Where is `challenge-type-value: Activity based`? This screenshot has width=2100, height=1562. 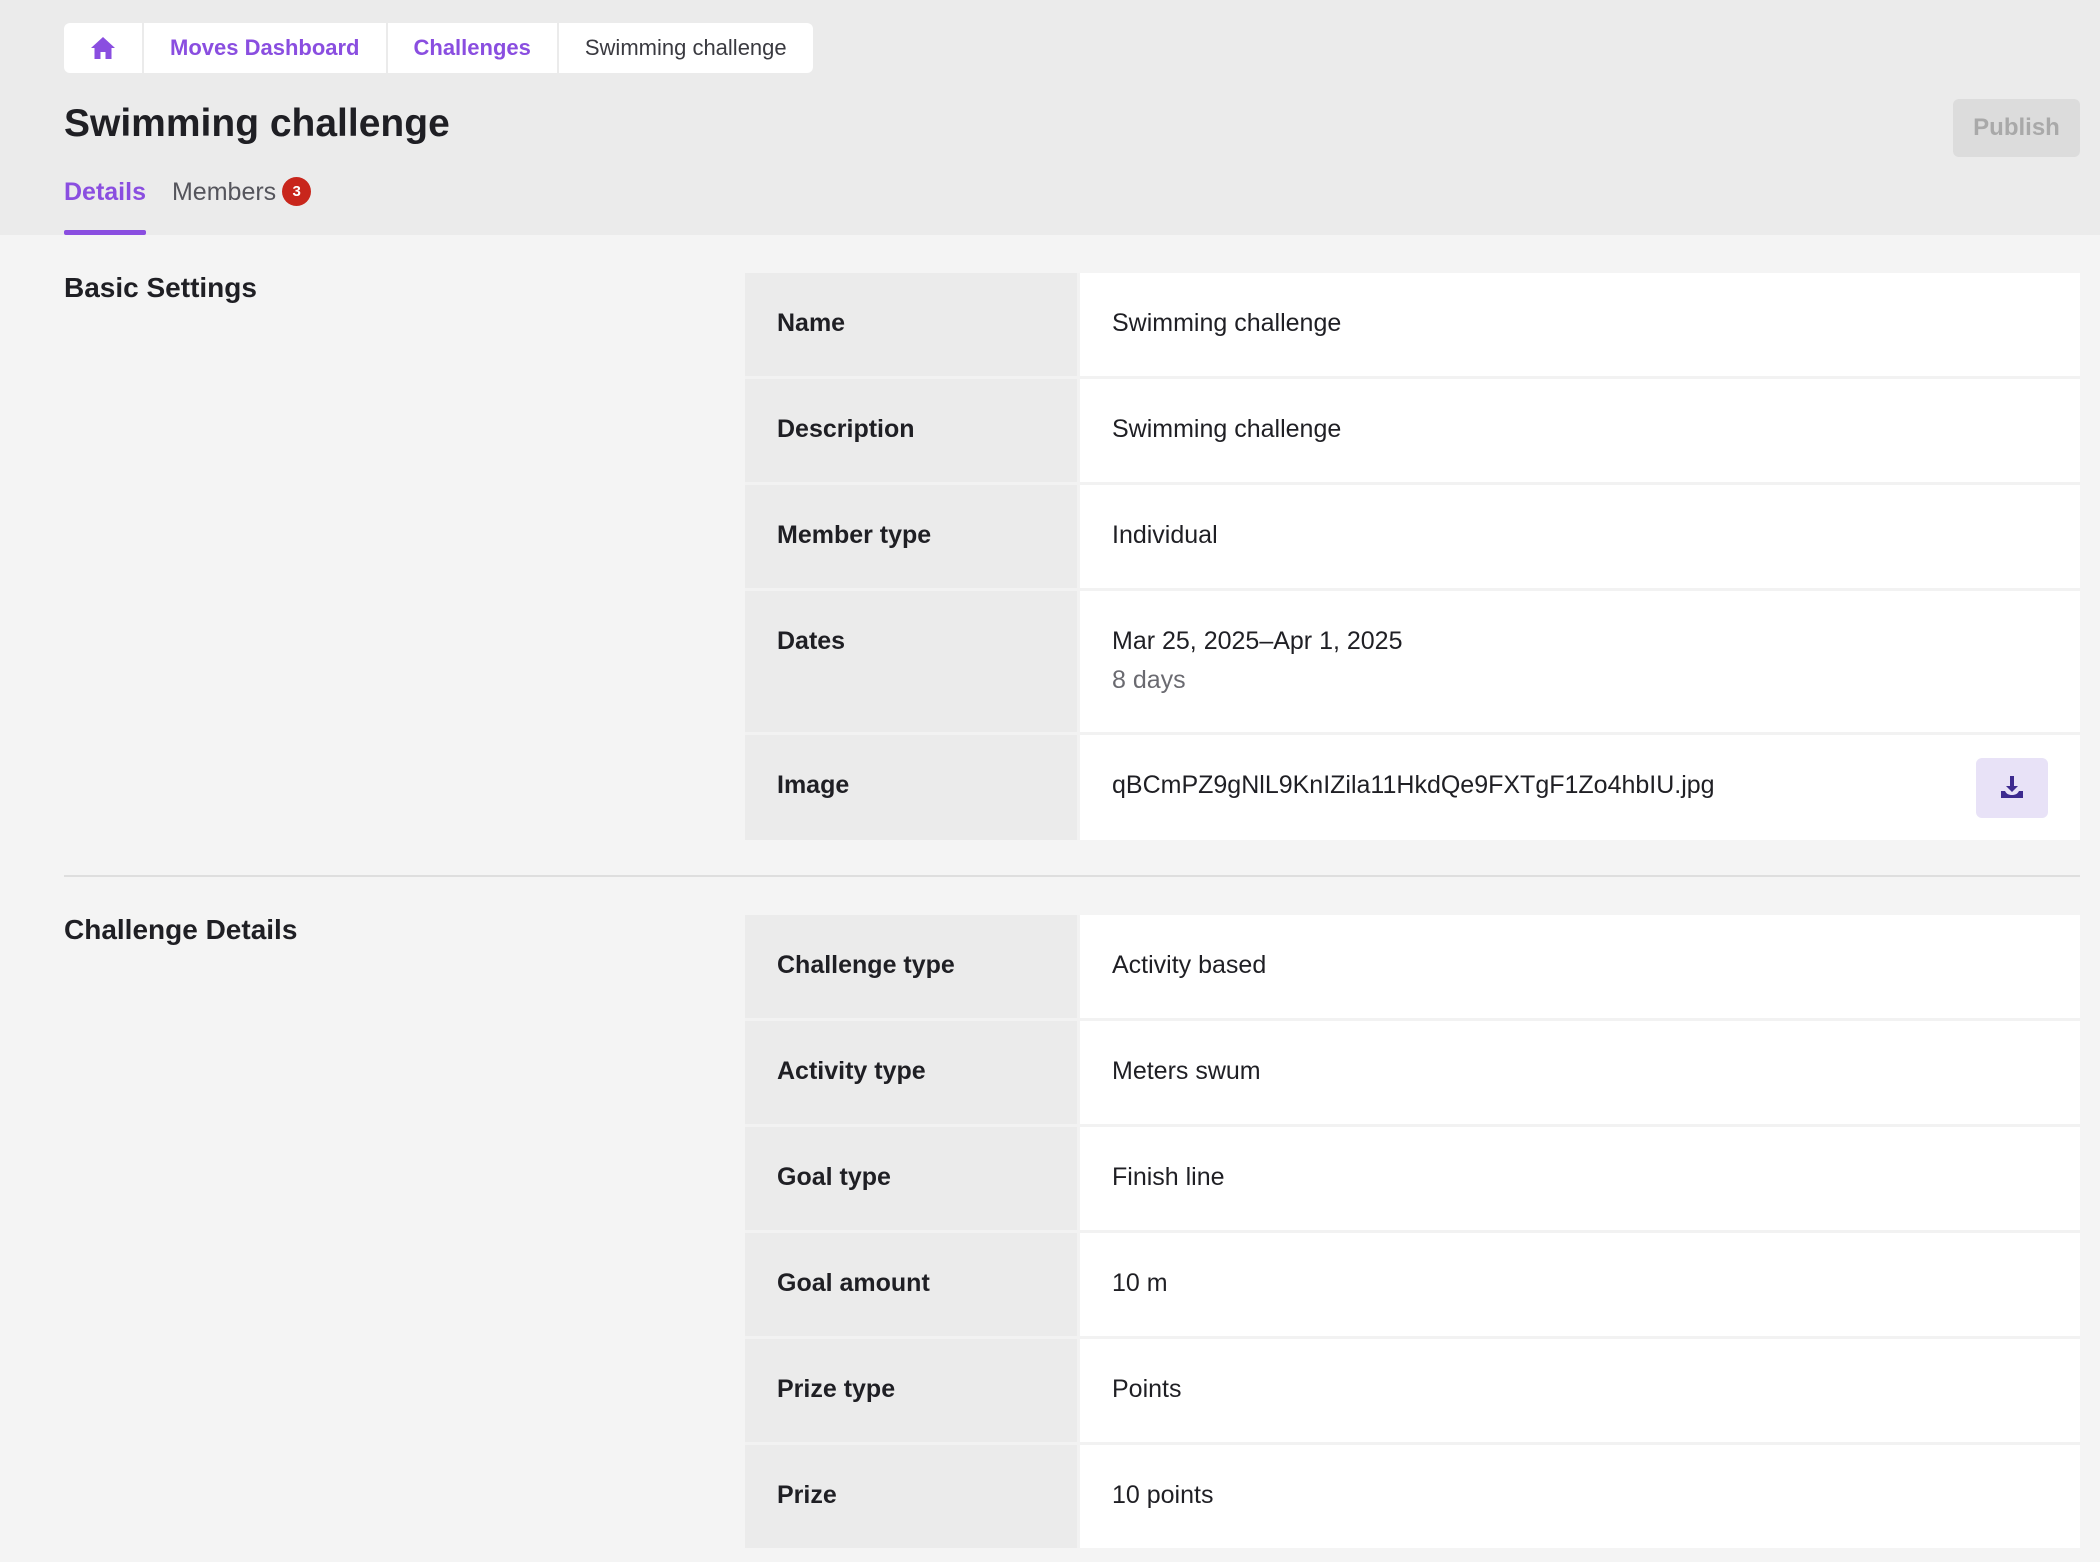
challenge-type-value: Activity based is located at coordinates (1580, 966).